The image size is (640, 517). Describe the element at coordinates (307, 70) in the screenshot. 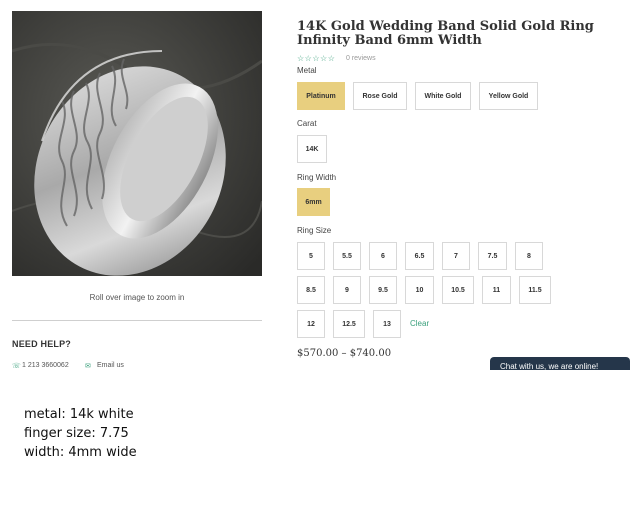

I see `metal-label: Metal` at that location.